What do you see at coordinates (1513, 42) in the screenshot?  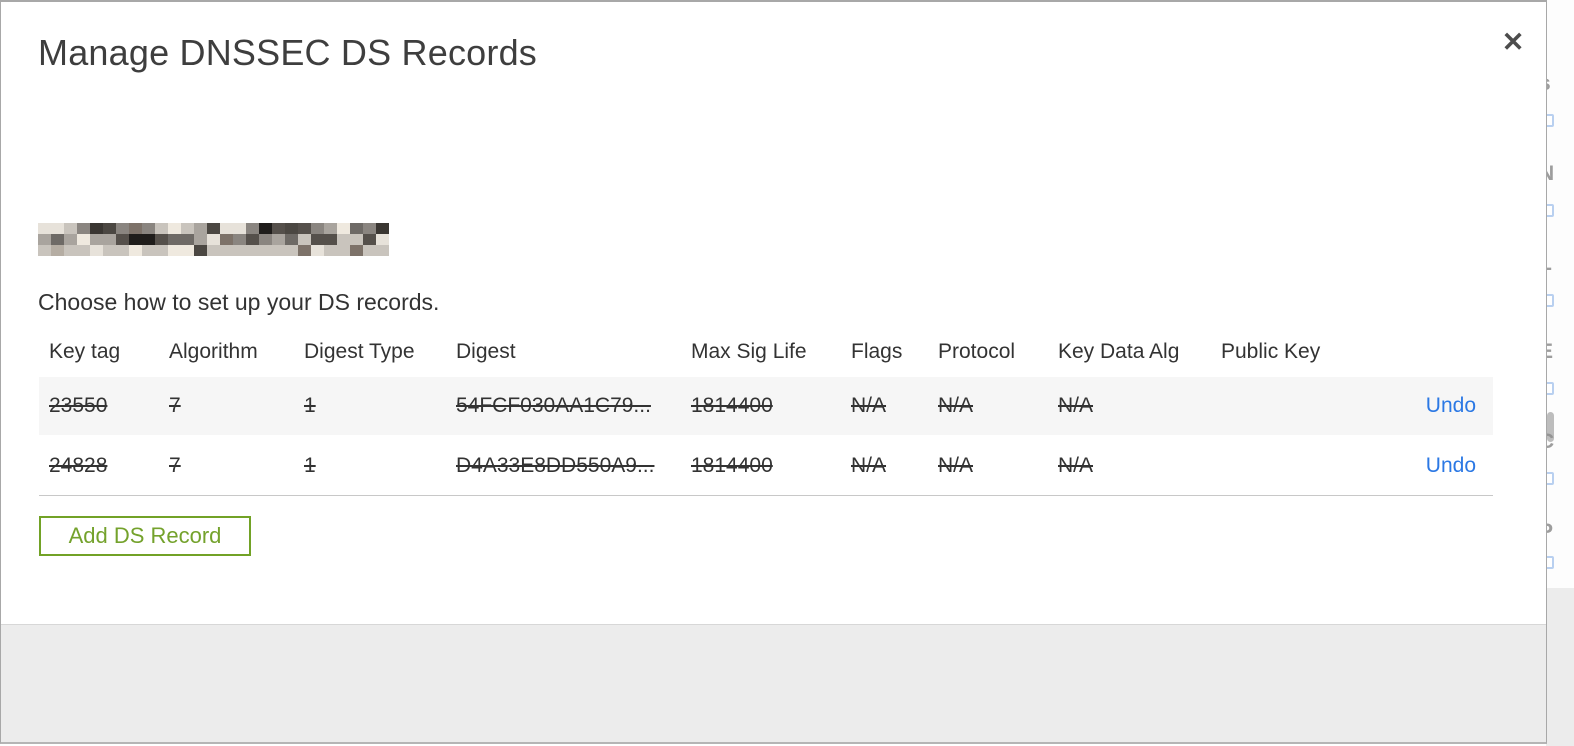 I see `close-icon: ✕` at bounding box center [1513, 42].